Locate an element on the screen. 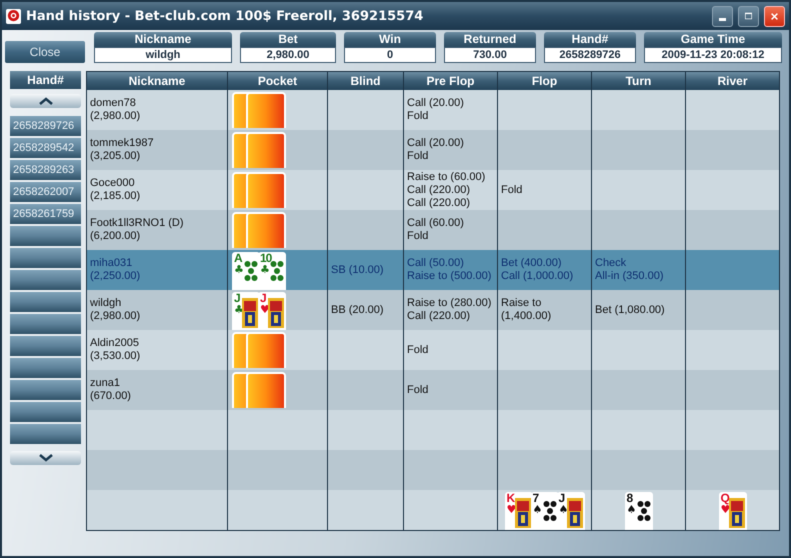 This screenshot has height=558, width=791. column-header: Flop is located at coordinates (544, 81).